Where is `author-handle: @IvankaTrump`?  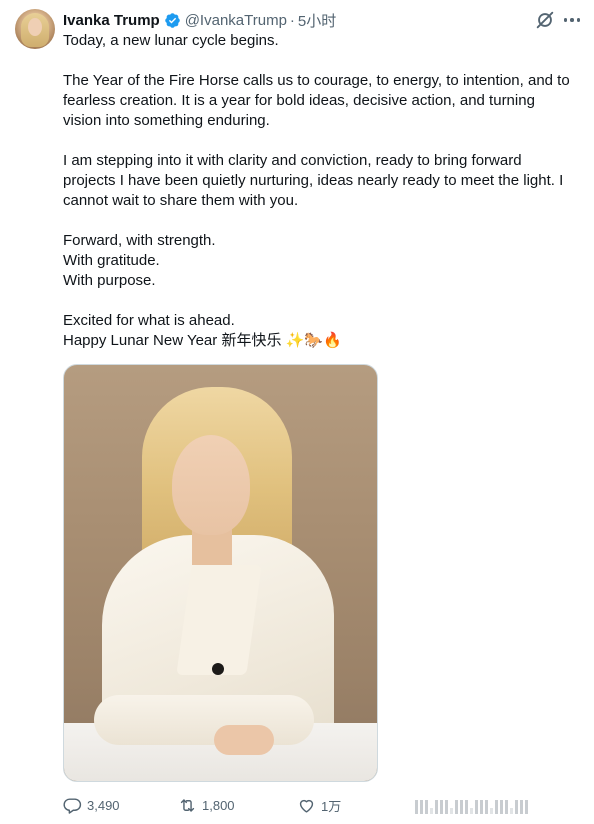 author-handle: @IvankaTrump is located at coordinates (236, 20).